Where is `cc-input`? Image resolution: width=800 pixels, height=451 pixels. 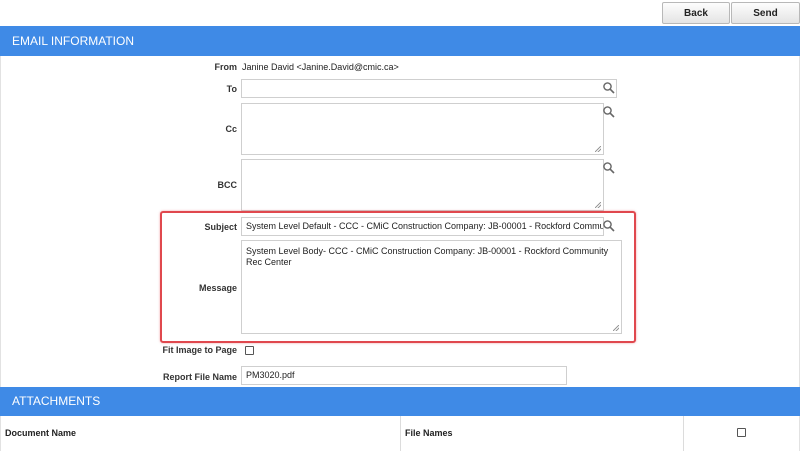
cc-input is located at coordinates (422, 129).